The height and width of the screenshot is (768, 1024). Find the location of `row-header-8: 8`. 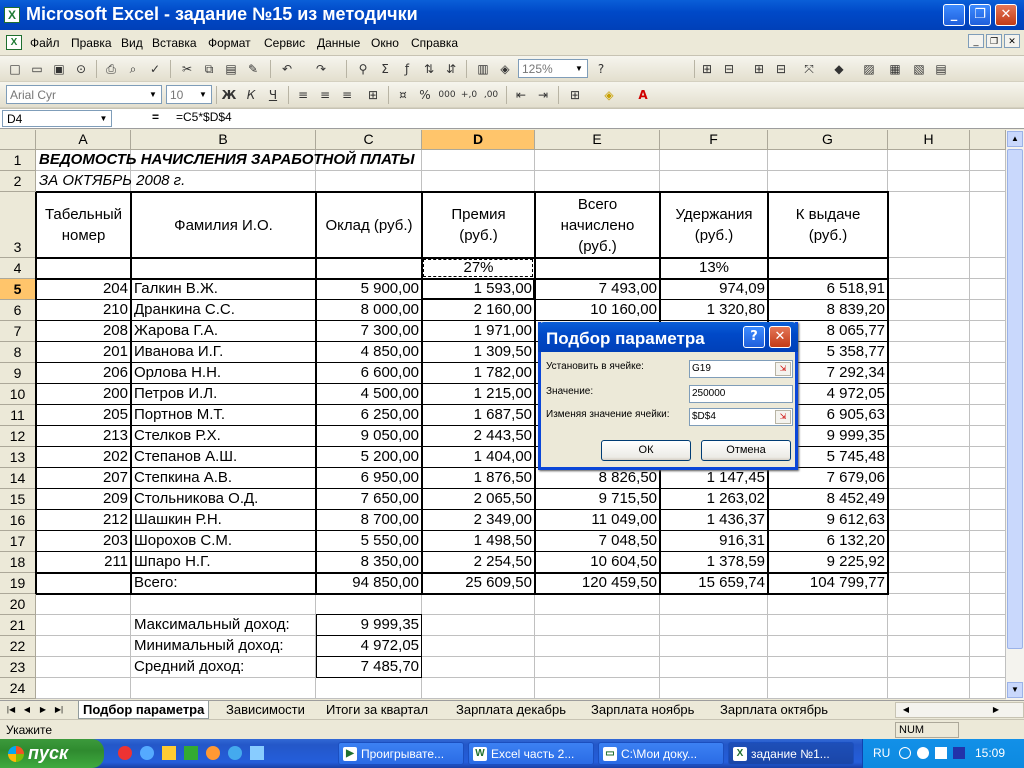

row-header-8: 8 is located at coordinates (18, 352).